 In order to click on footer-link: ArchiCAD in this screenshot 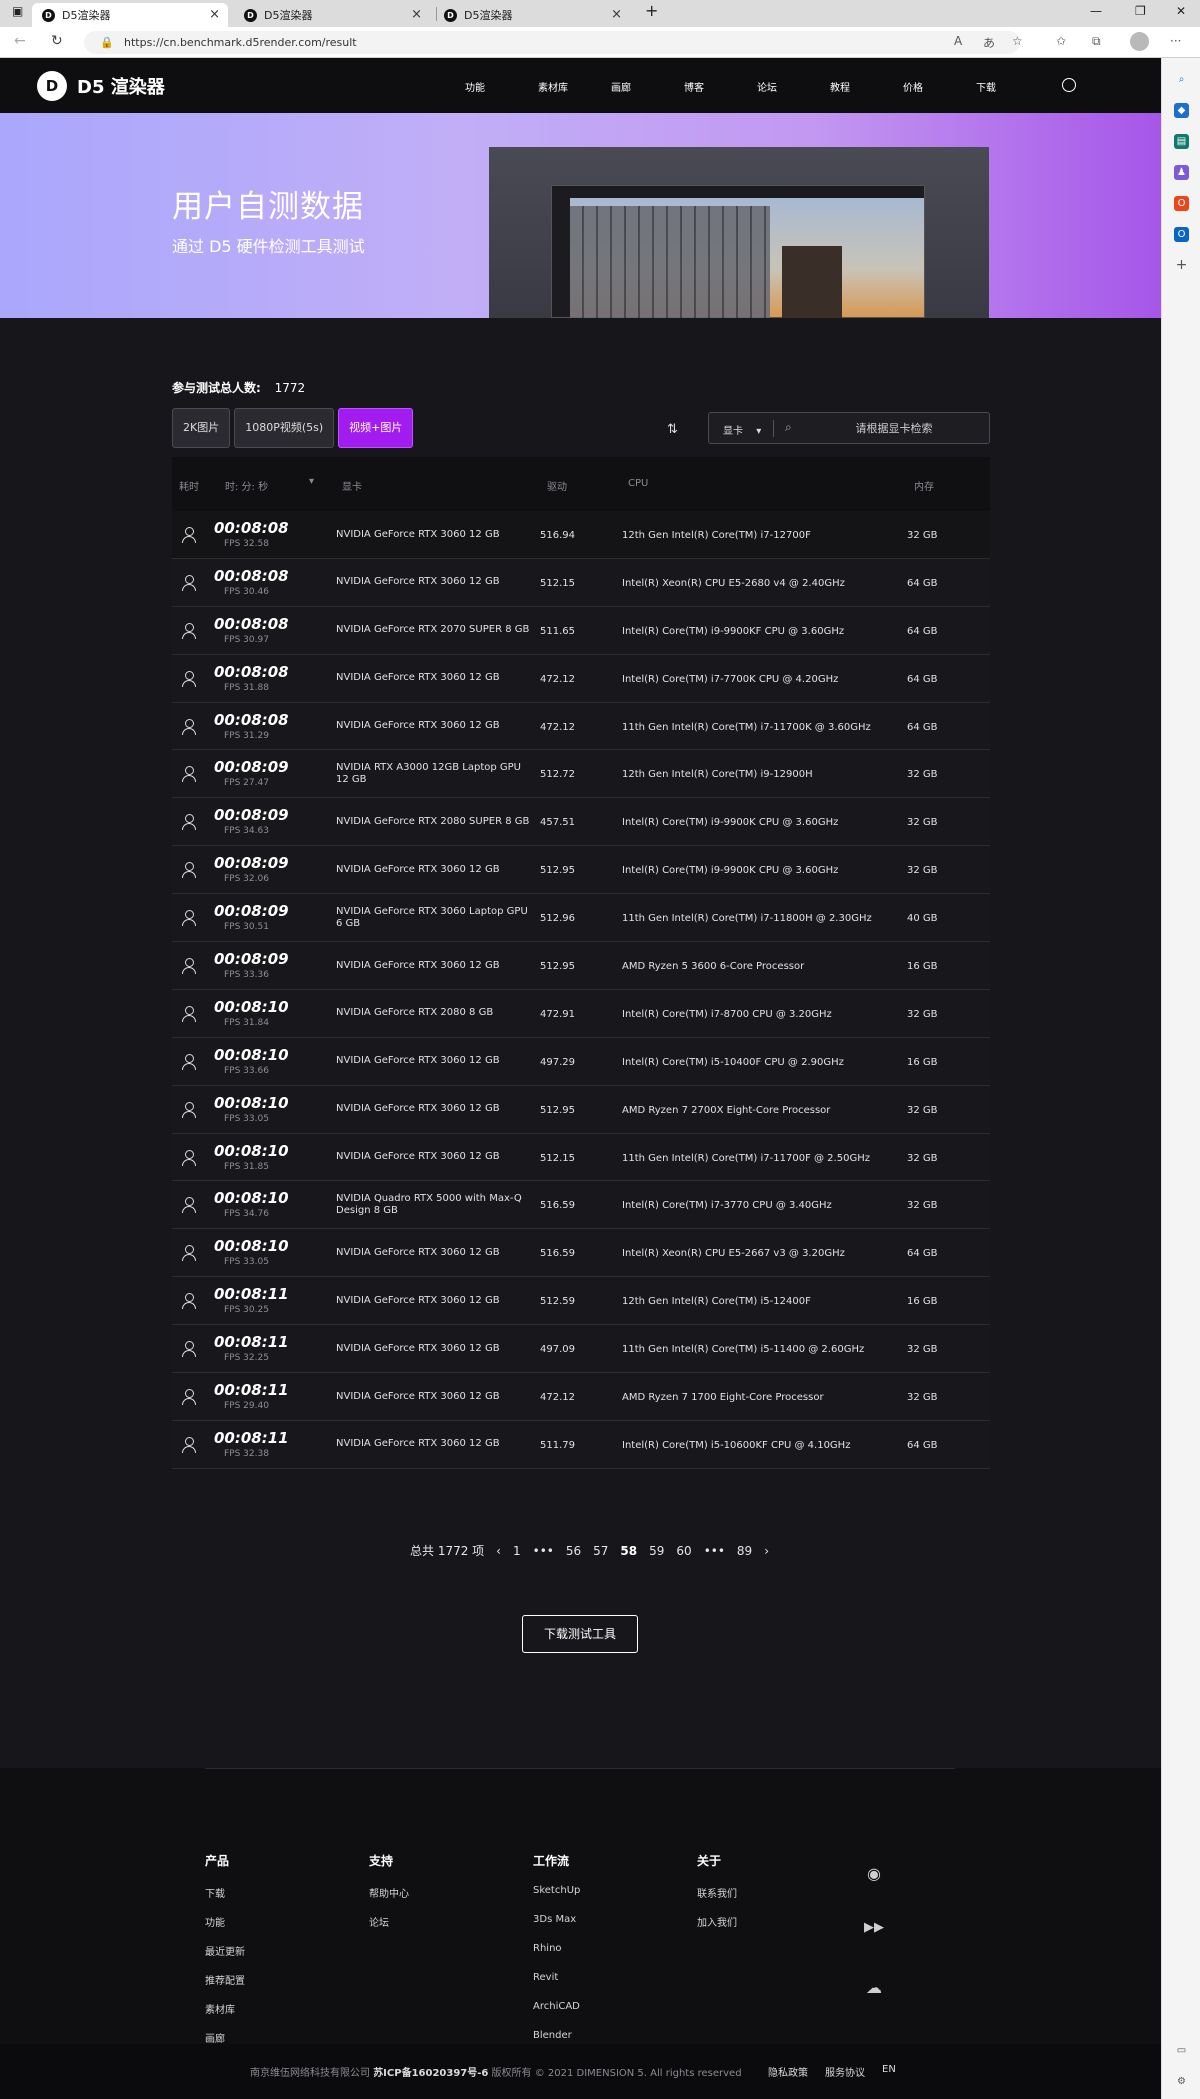, I will do `click(556, 2008)`.